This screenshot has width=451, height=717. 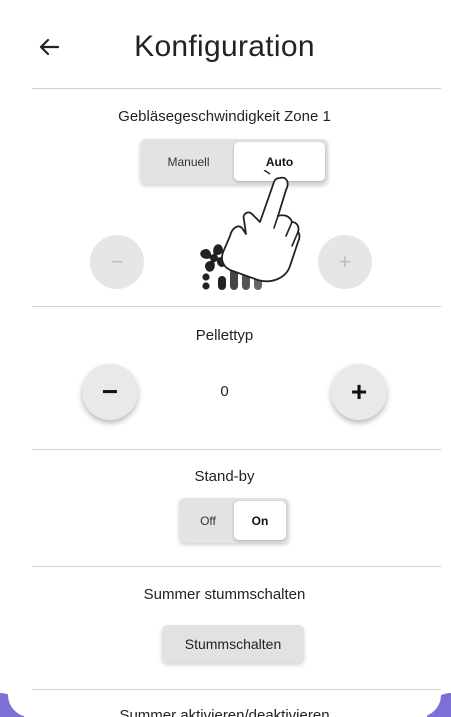 I want to click on mute-label: Summer stummschalten, so click(x=224, y=594).